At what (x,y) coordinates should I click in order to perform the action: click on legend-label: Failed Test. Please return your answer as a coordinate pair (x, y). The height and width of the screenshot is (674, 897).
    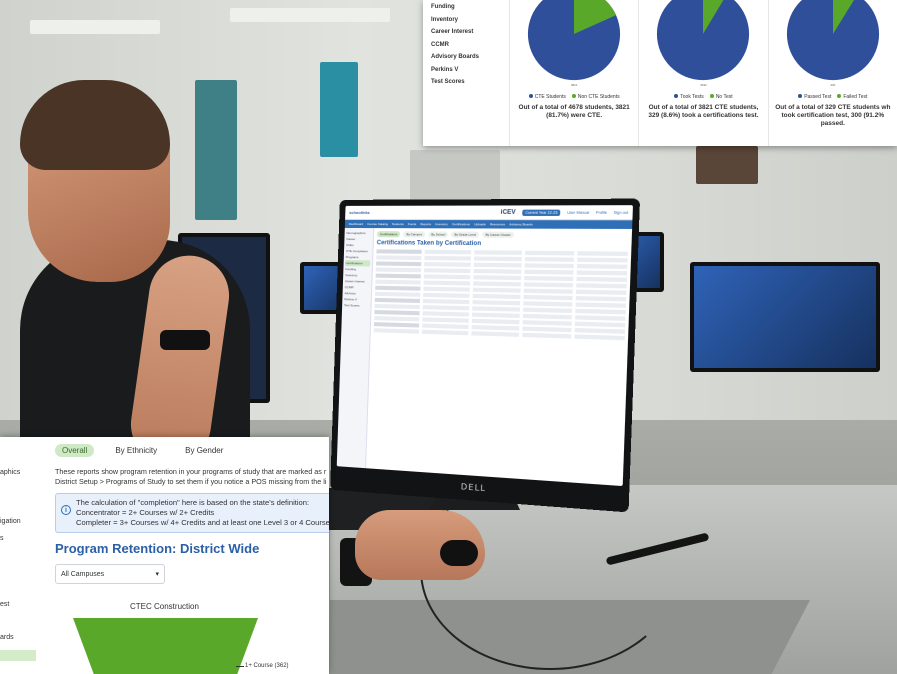
    Looking at the image, I should click on (855, 97).